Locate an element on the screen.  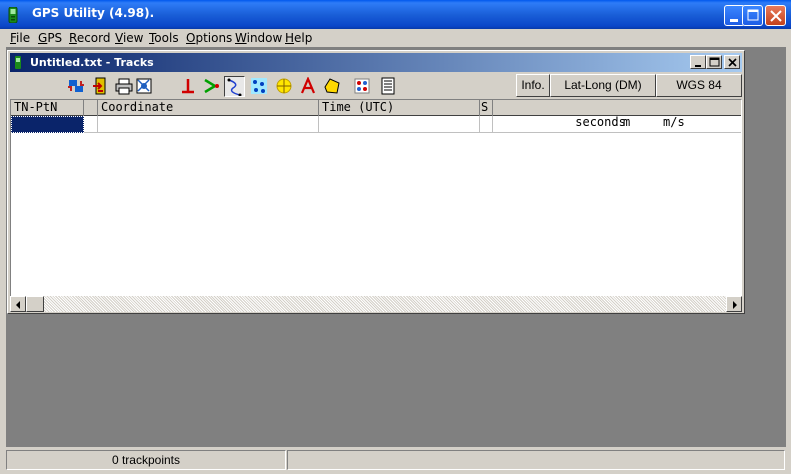
center-button is located at coordinates (284, 86).